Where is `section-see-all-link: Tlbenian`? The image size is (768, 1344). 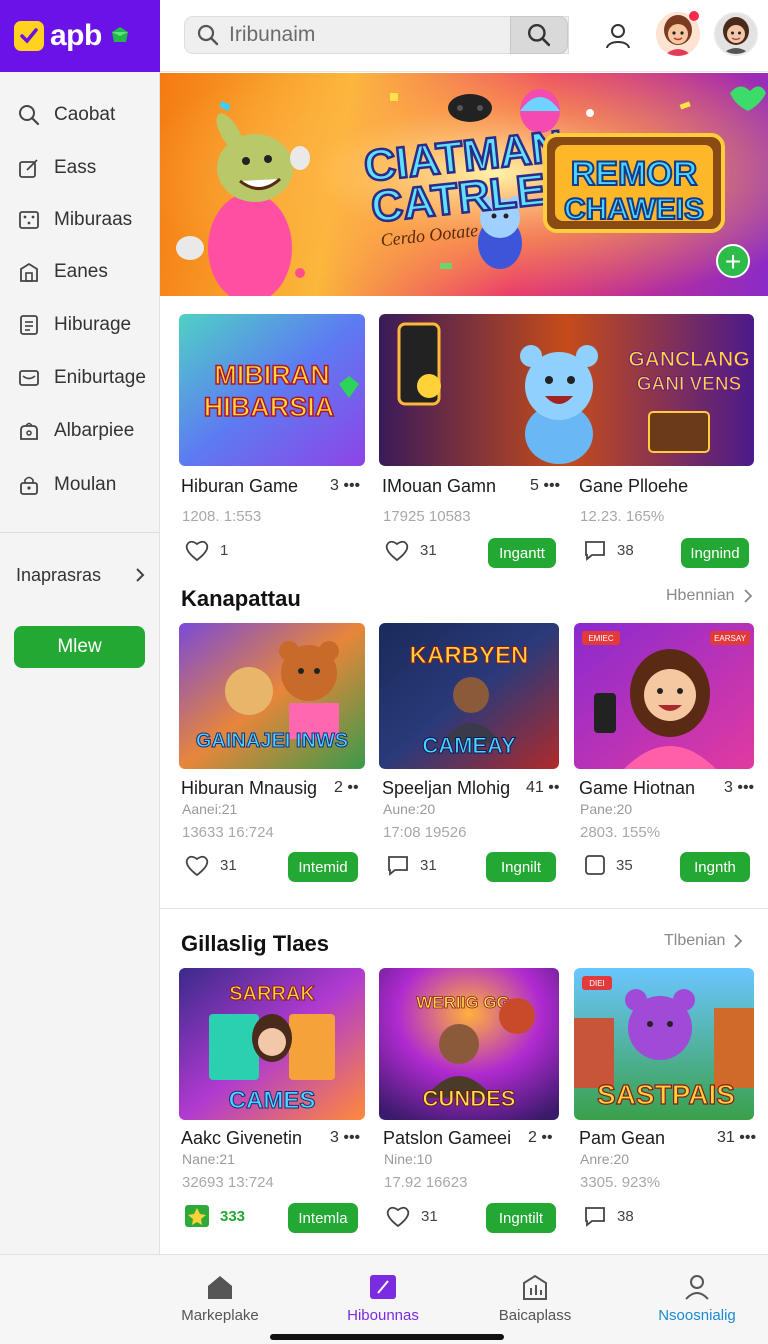
section-see-all-link: Tlbenian is located at coordinates (703, 941).